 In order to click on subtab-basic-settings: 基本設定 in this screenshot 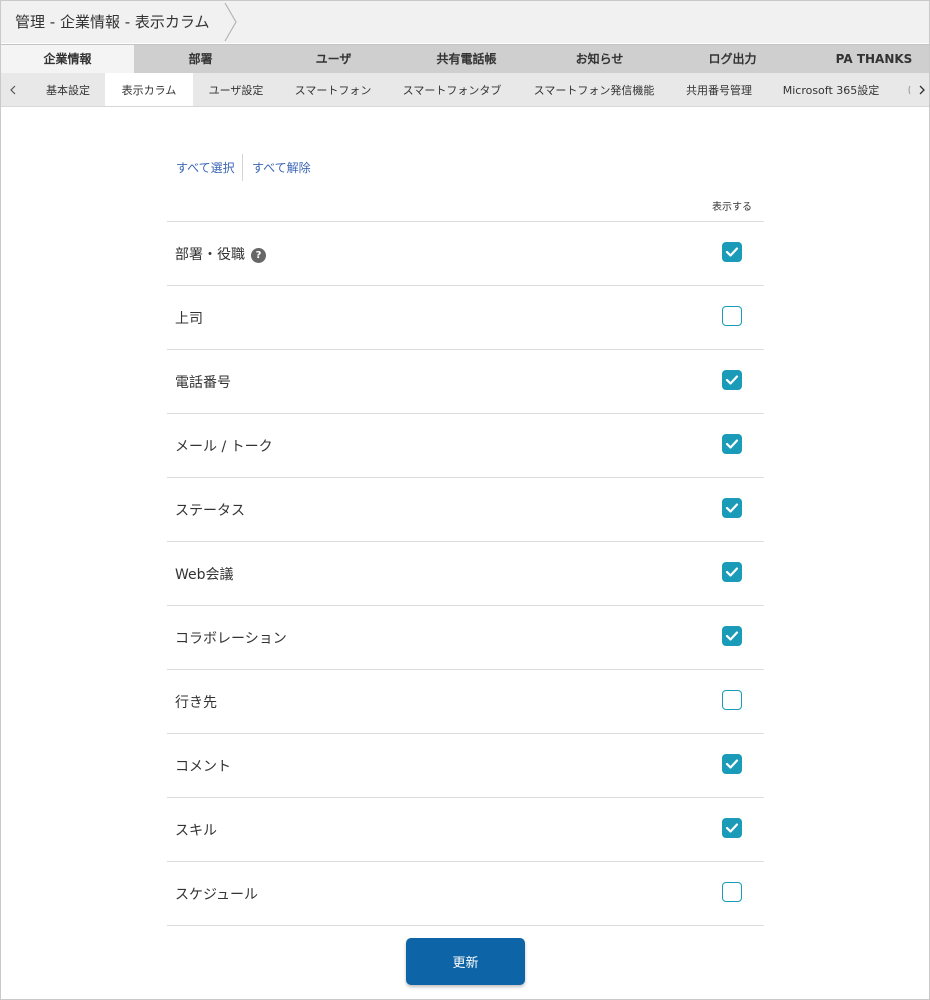, I will do `click(68, 89)`.